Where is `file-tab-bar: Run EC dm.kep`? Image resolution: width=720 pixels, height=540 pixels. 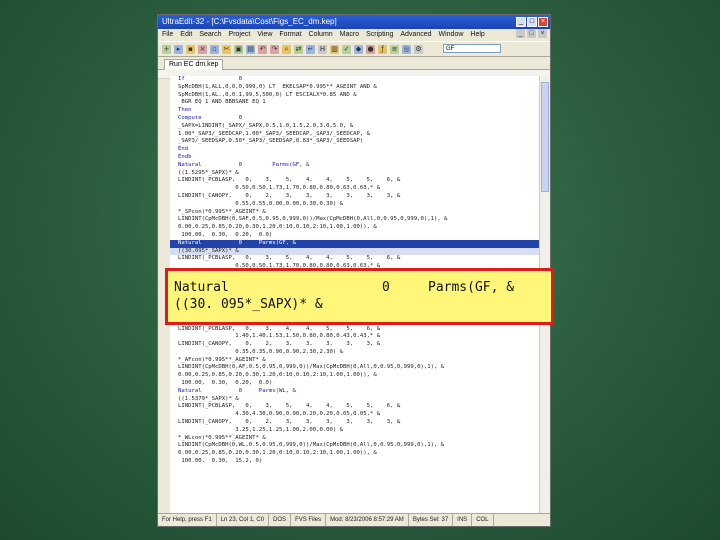 file-tab-bar: Run EC dm.kep is located at coordinates (354, 63).